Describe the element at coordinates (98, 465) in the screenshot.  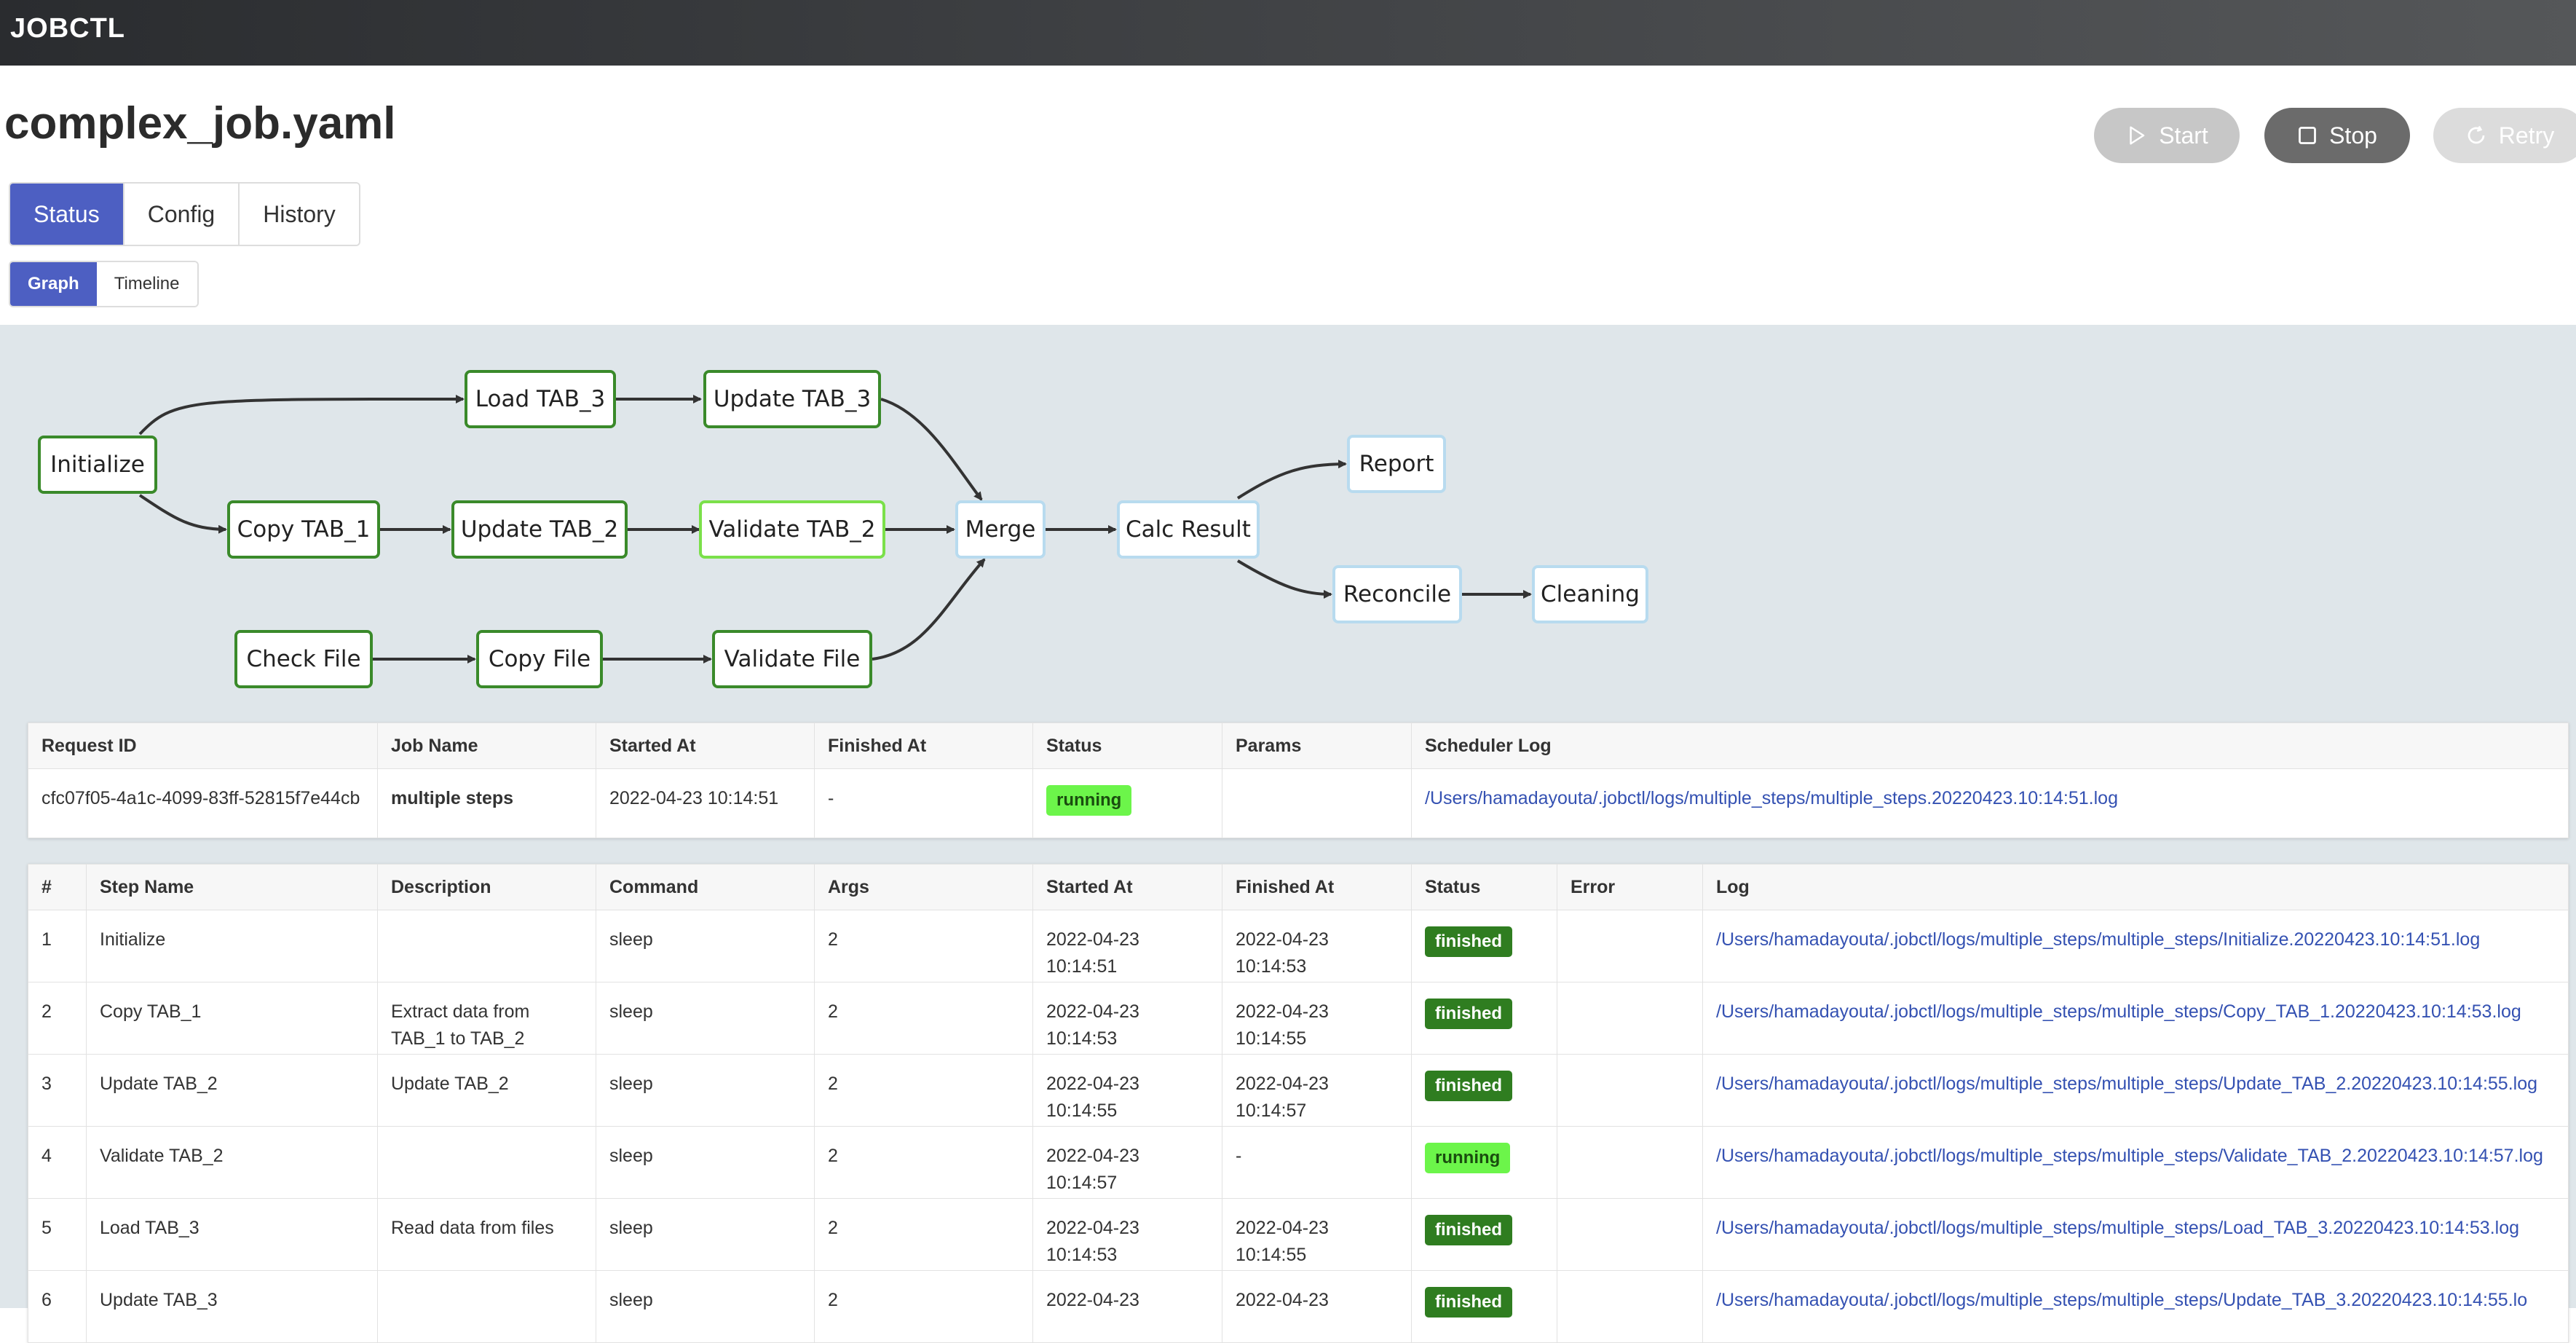
I see `node-initialize: Initialize` at that location.